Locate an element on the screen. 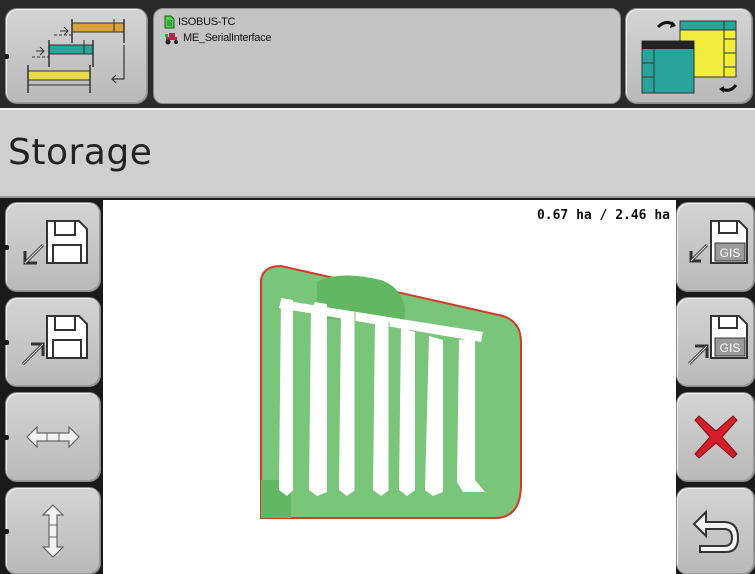  move-vertical-button is located at coordinates (53, 530).